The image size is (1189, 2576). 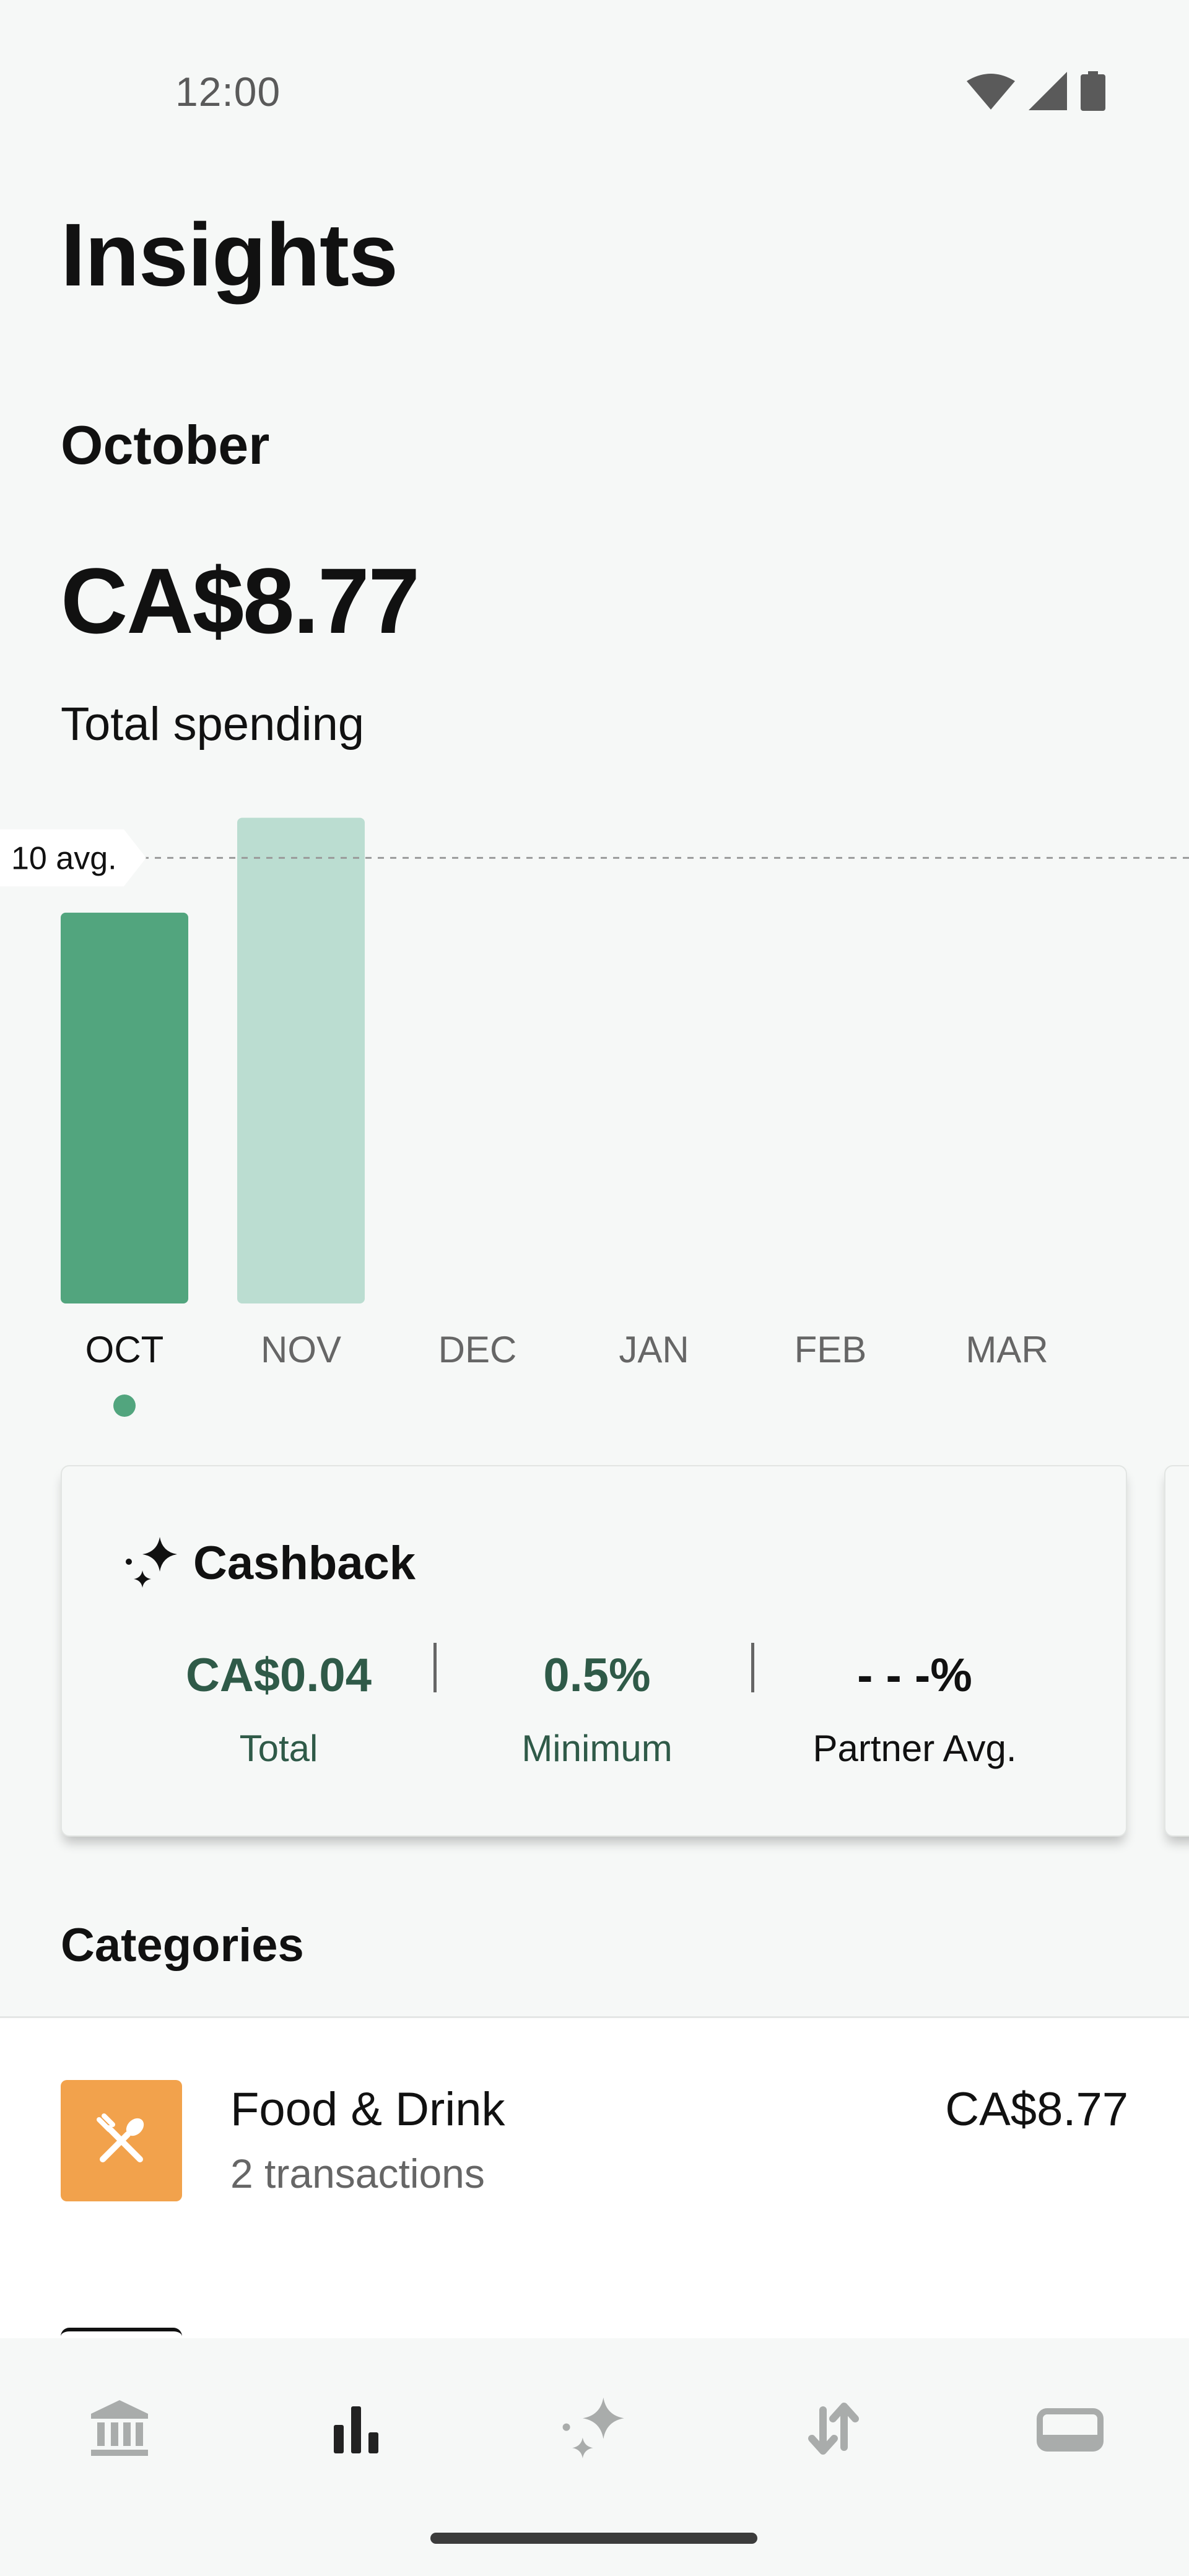 I want to click on category-amount: CA$8.77, so click(x=1036, y=2109).